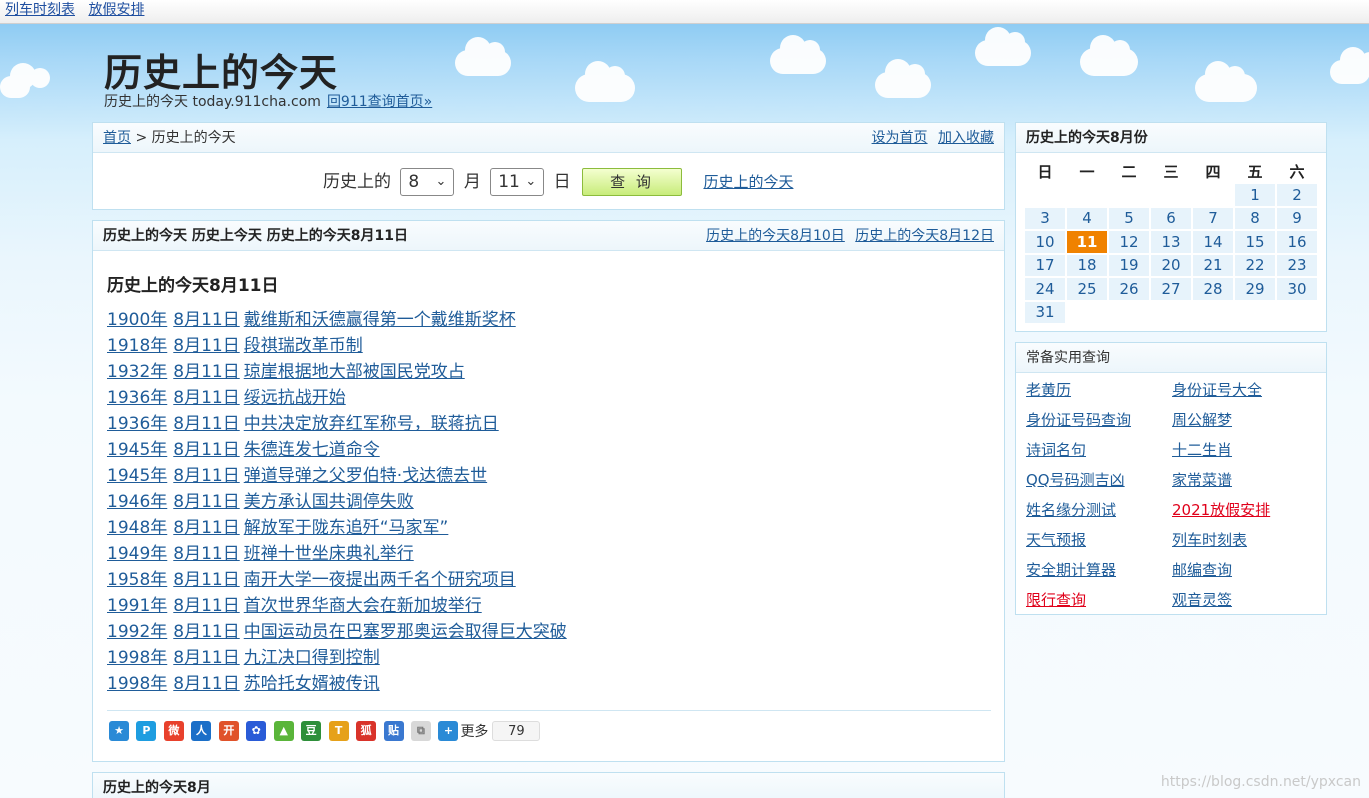 The width and height of the screenshot is (1369, 798). Describe the element at coordinates (900, 138) in the screenshot. I see `set-home-link: 设为首页` at that location.